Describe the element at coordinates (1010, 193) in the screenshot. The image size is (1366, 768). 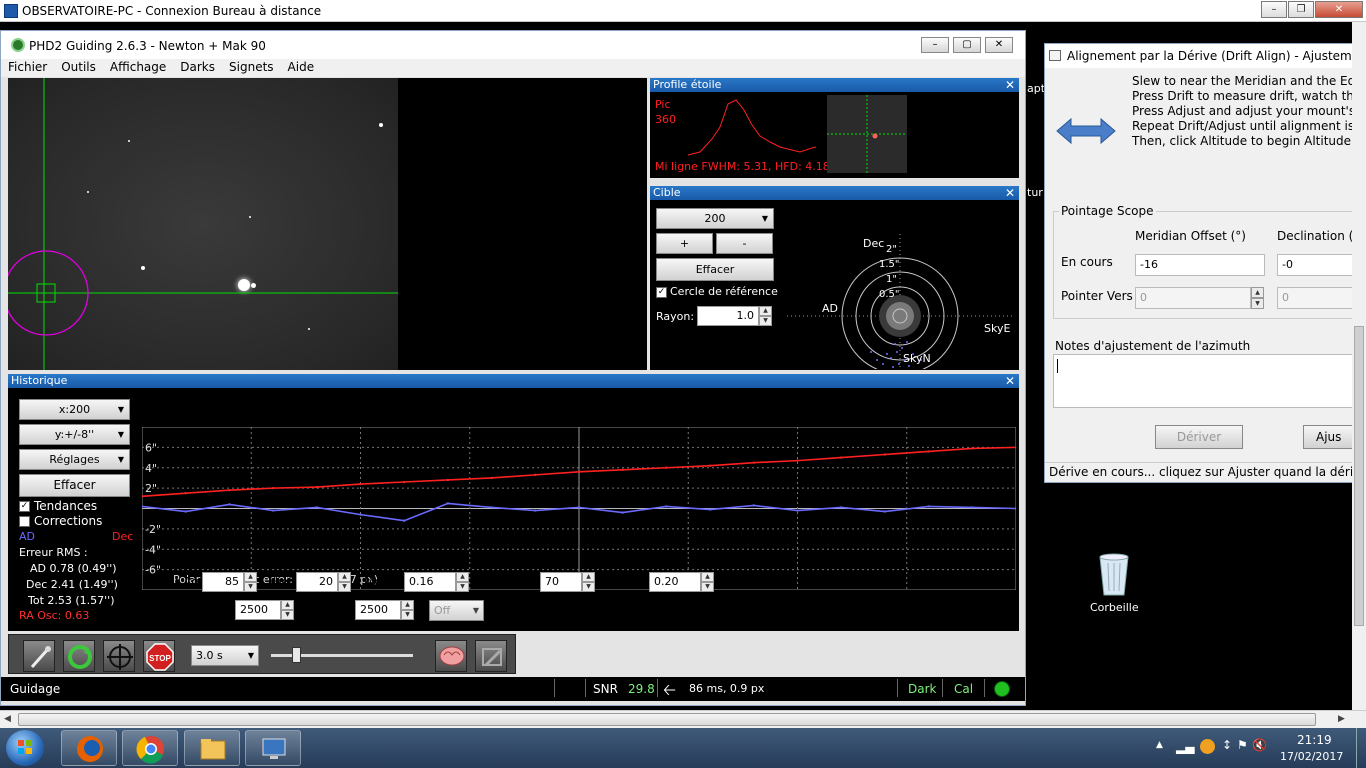
I see `target-close-icon: ✕` at that location.